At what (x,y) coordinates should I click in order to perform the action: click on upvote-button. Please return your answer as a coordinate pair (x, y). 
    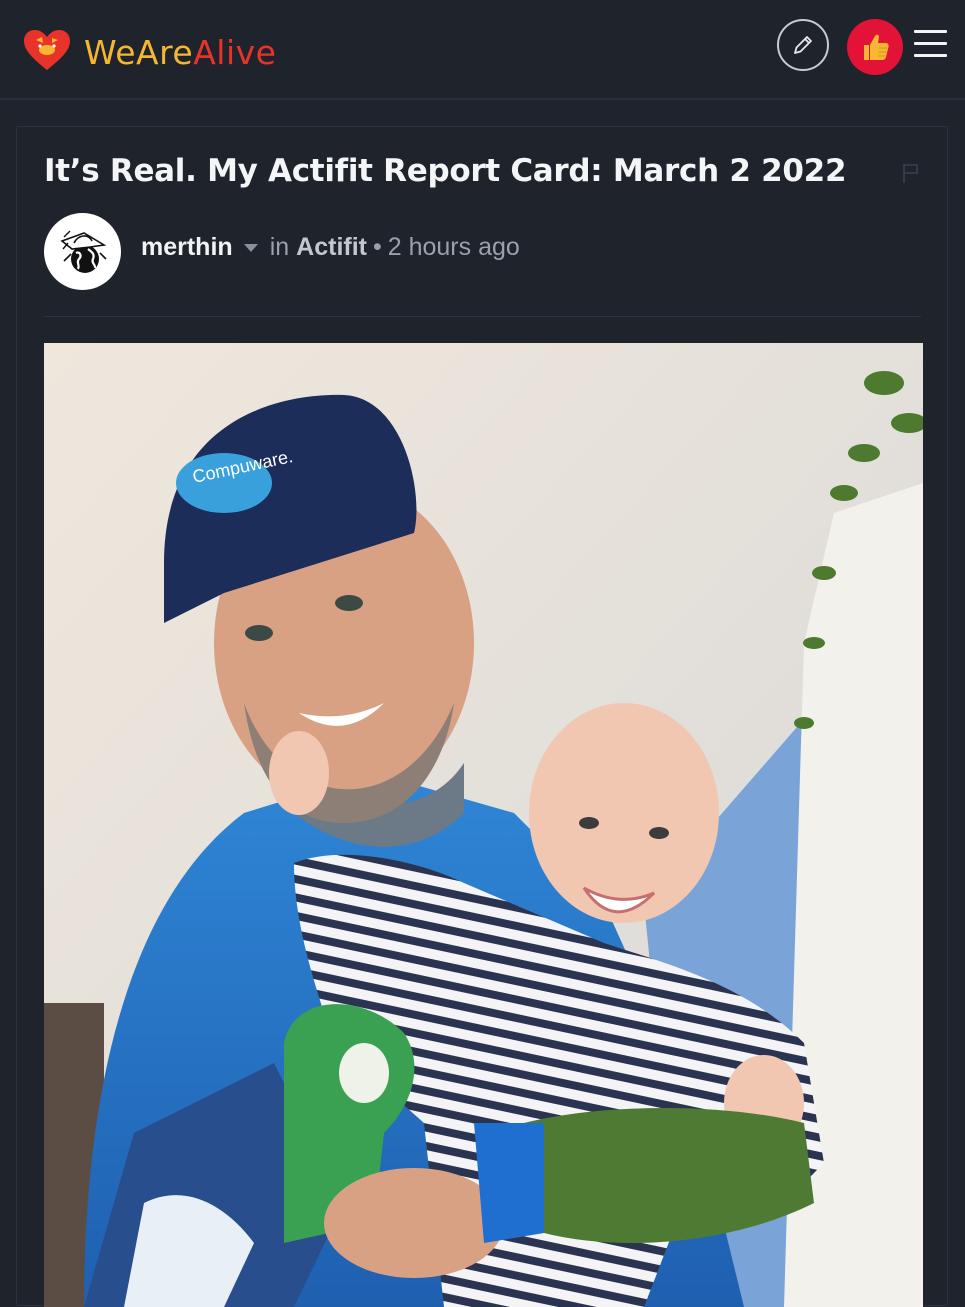
    Looking at the image, I should click on (875, 47).